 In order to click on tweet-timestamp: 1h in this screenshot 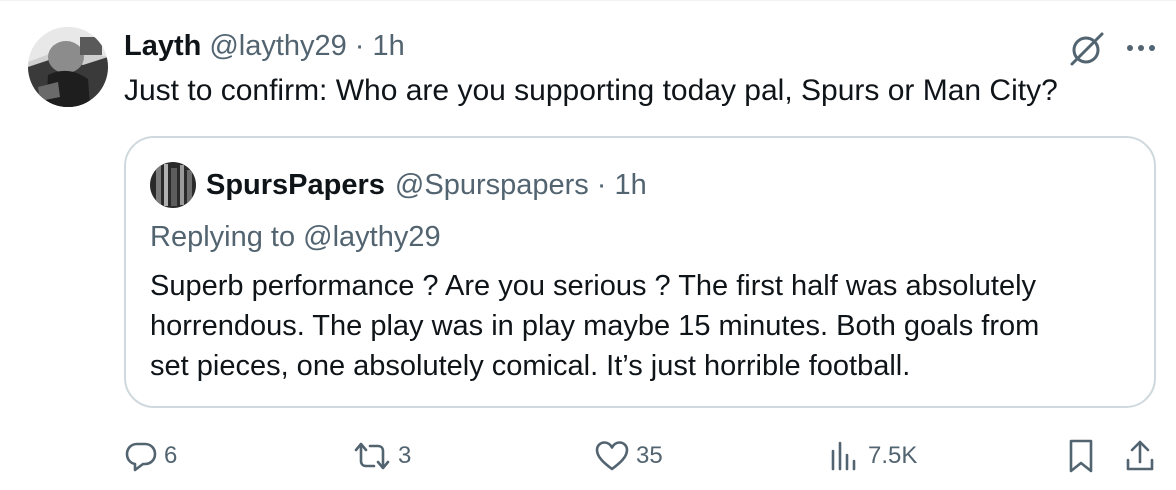, I will do `click(388, 46)`.